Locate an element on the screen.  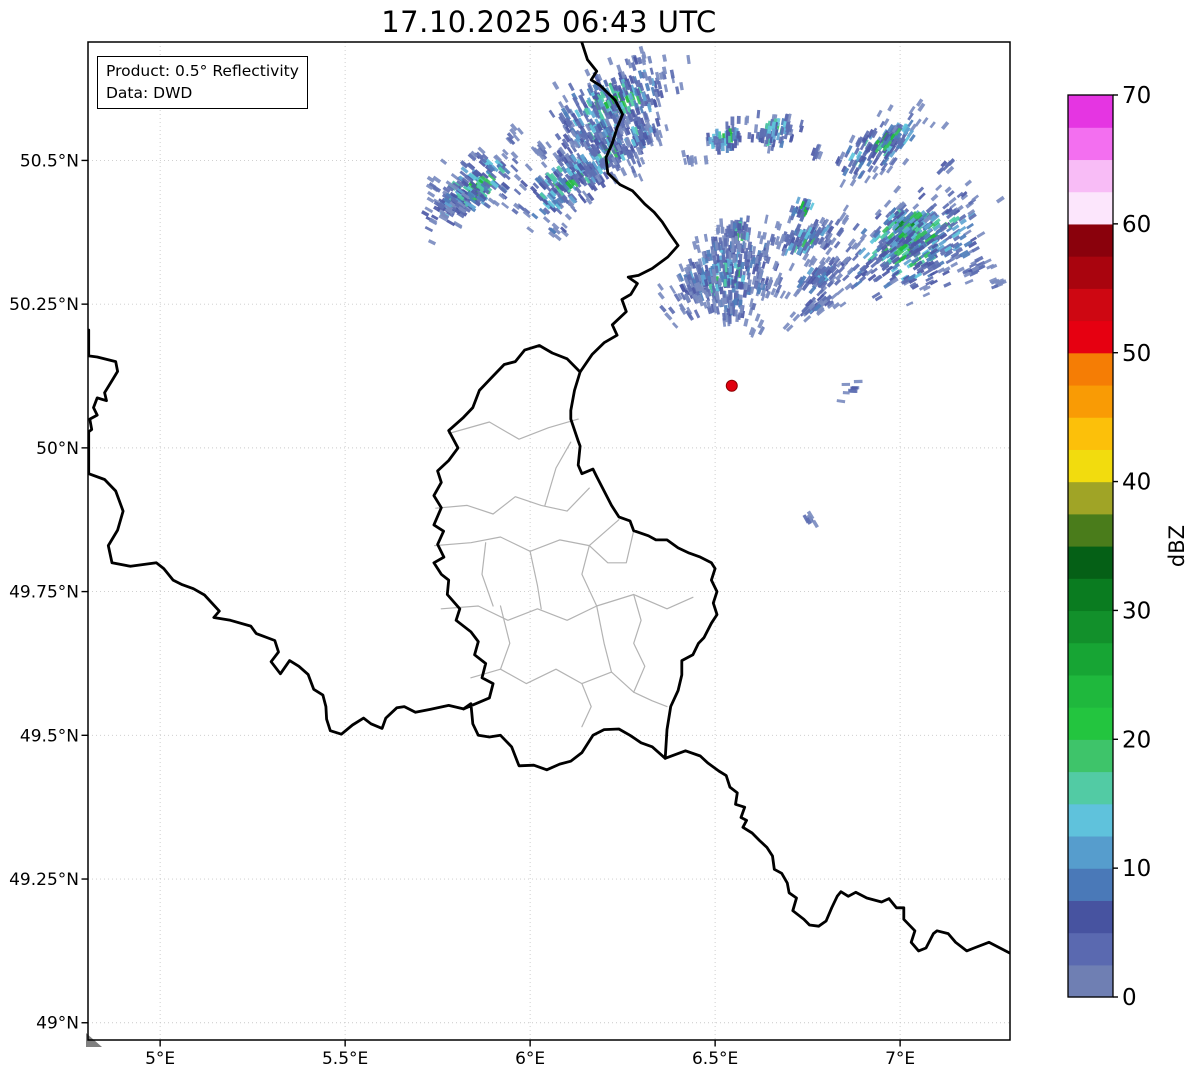
product-info-box: Product: 0.5° Reflectivity Data: DWD is located at coordinates (202, 82).